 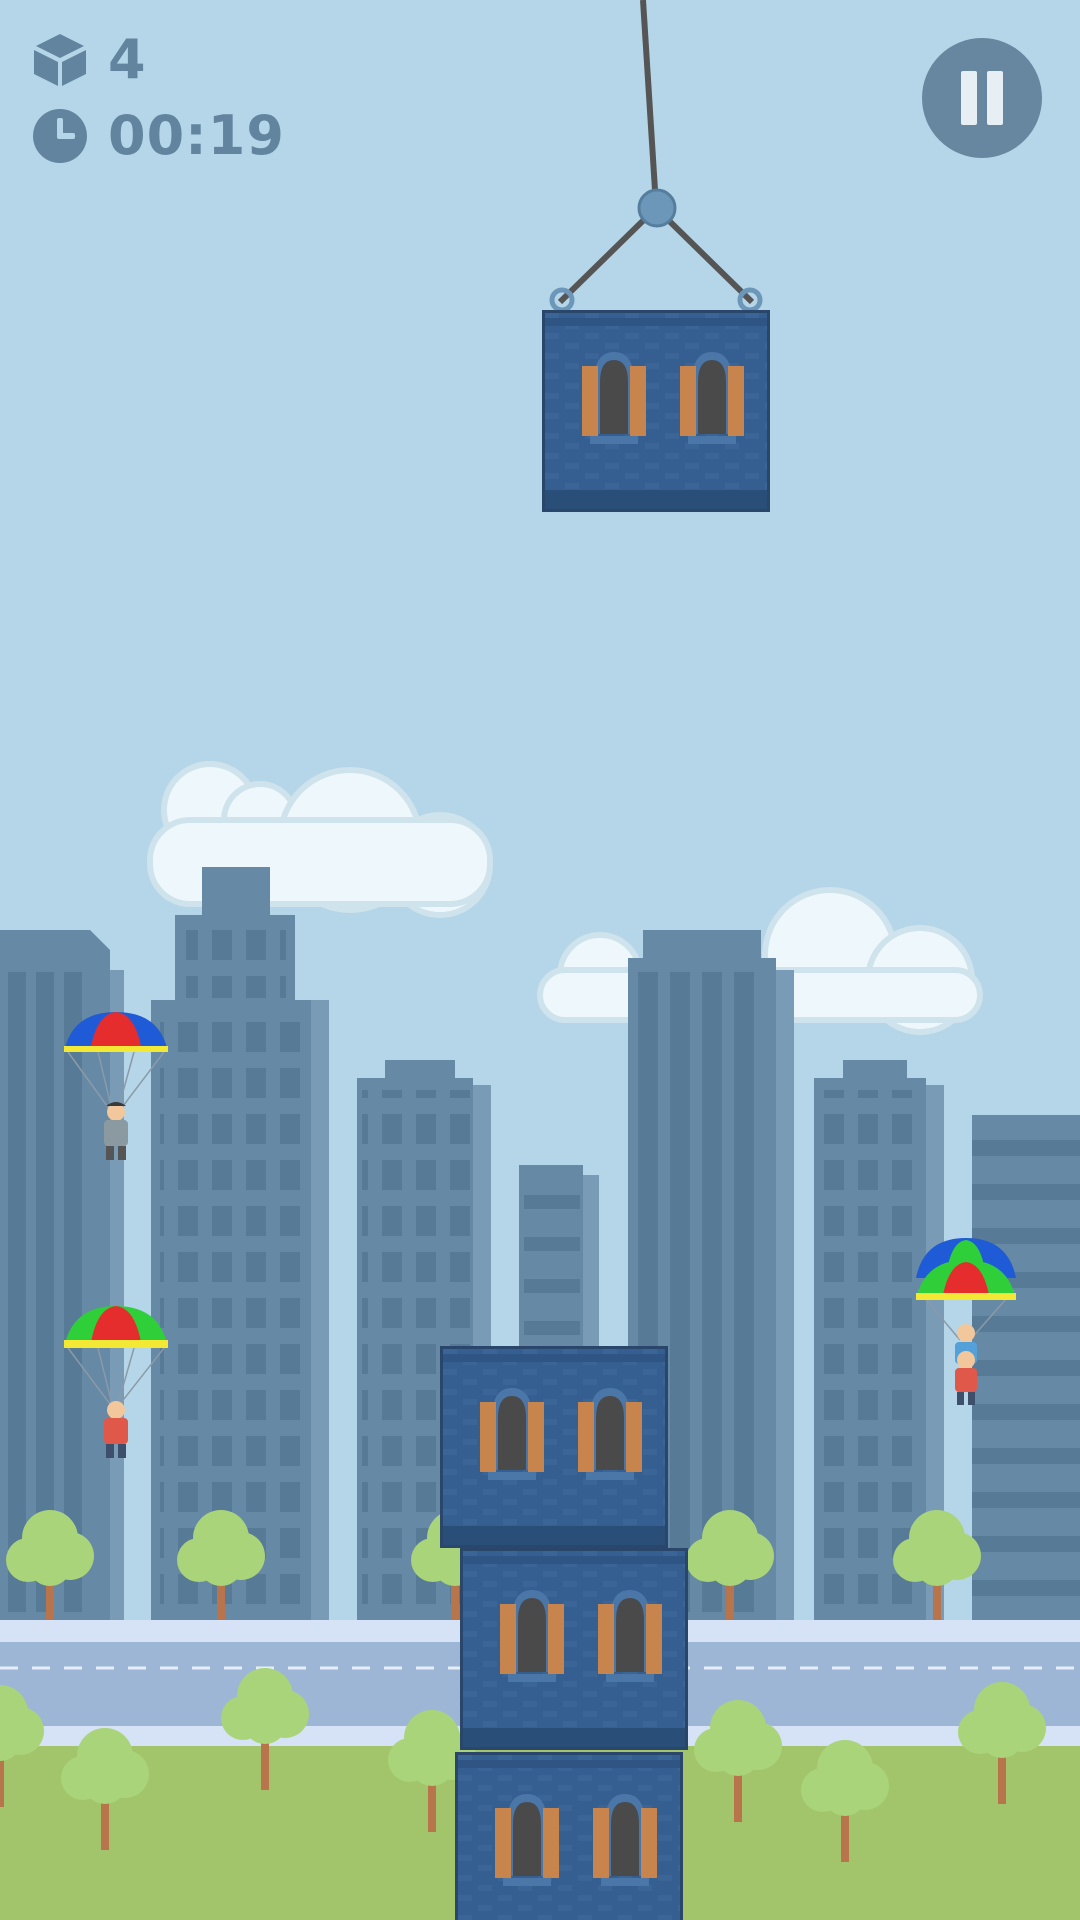 I want to click on cube-icon, so click(x=60, y=60).